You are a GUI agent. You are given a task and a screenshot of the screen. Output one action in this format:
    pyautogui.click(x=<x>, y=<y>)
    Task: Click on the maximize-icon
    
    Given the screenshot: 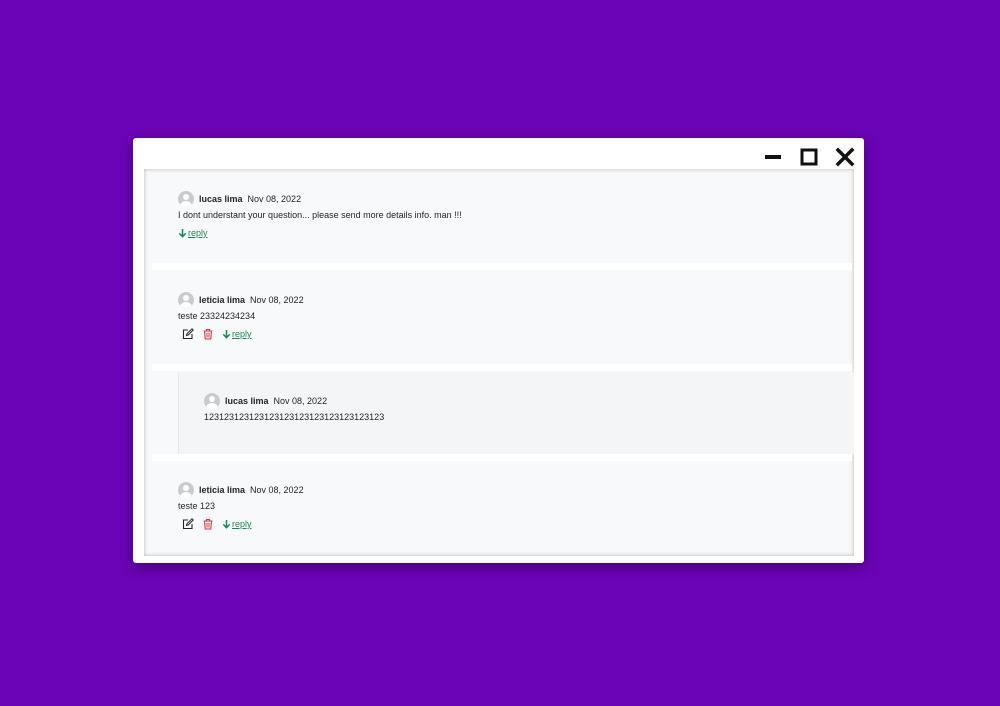 What is the action you would take?
    pyautogui.click(x=809, y=157)
    